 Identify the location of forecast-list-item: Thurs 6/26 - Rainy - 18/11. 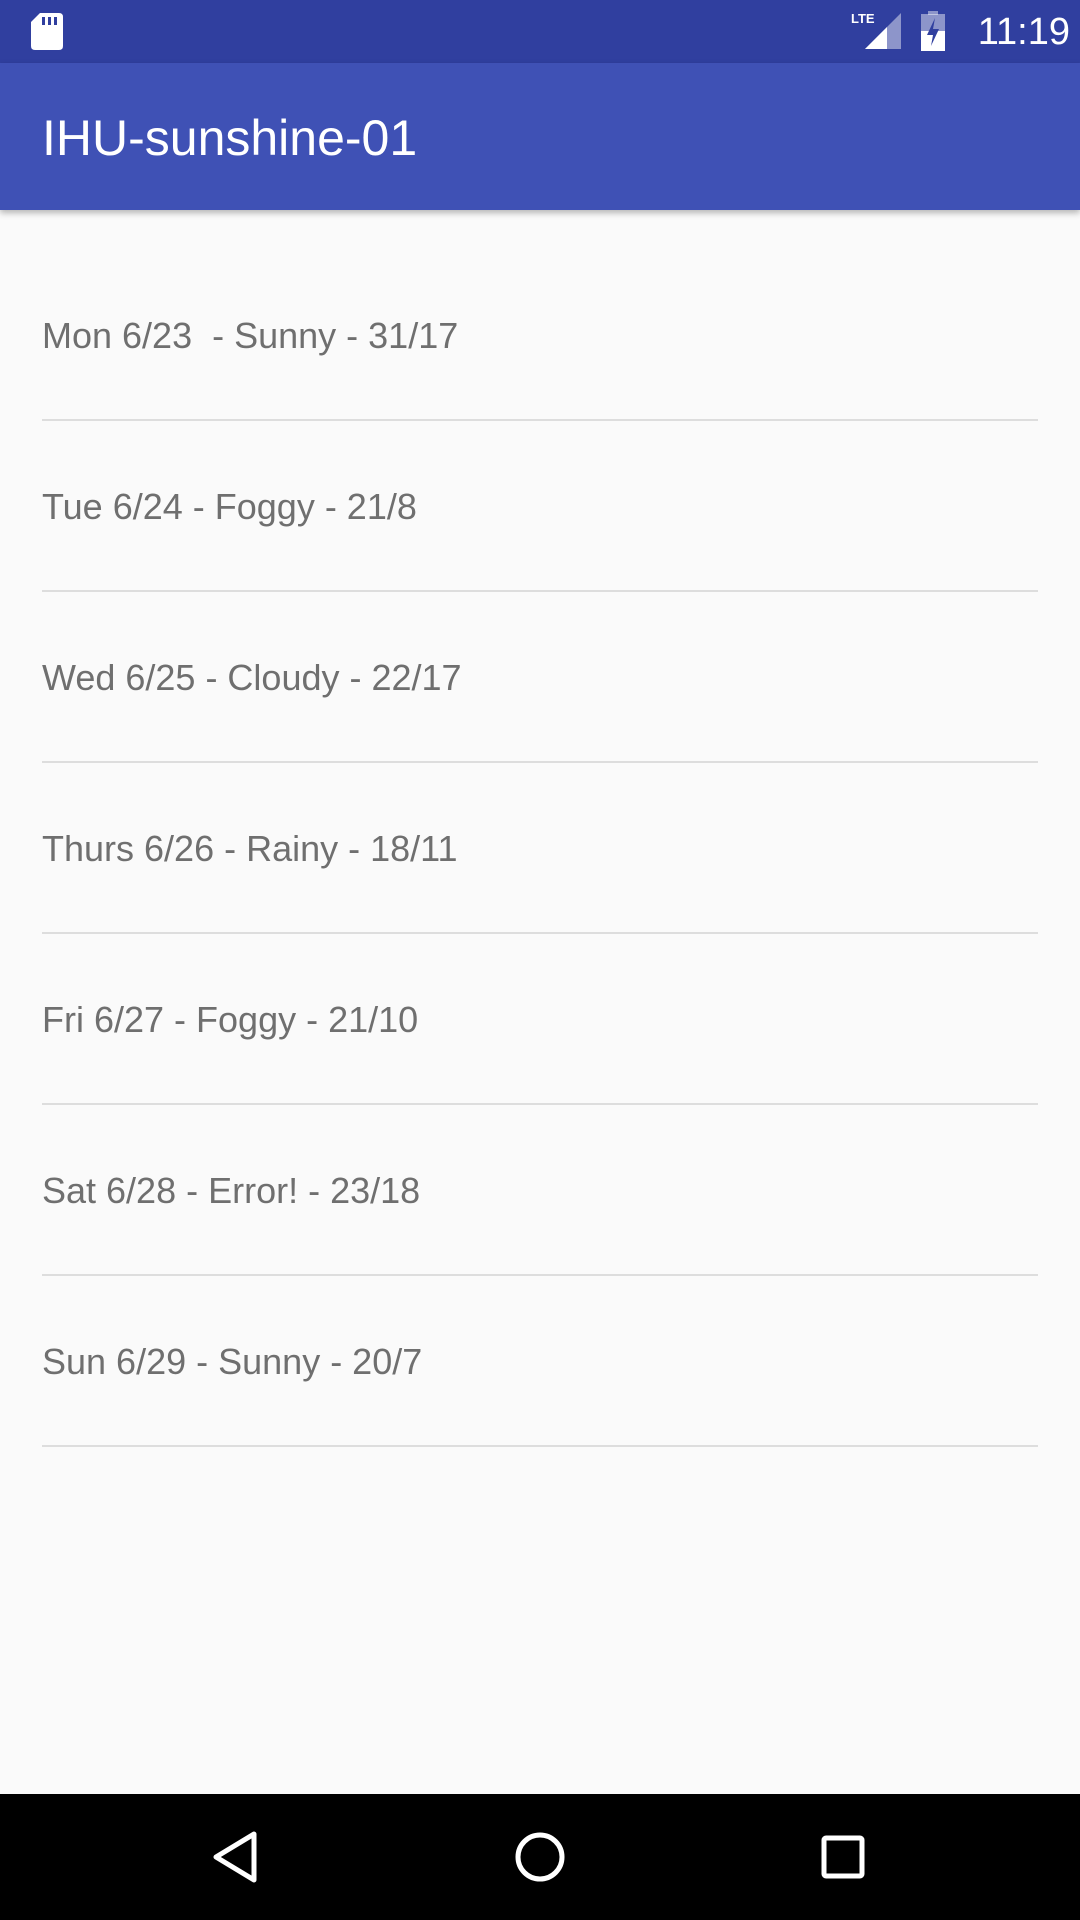
(540, 848).